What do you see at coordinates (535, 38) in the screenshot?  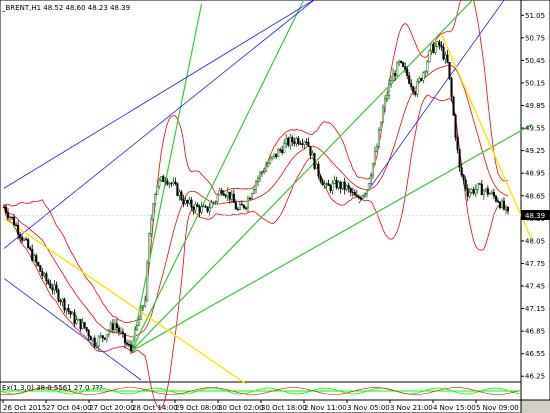 I see `y-axis-label: 50.75` at bounding box center [535, 38].